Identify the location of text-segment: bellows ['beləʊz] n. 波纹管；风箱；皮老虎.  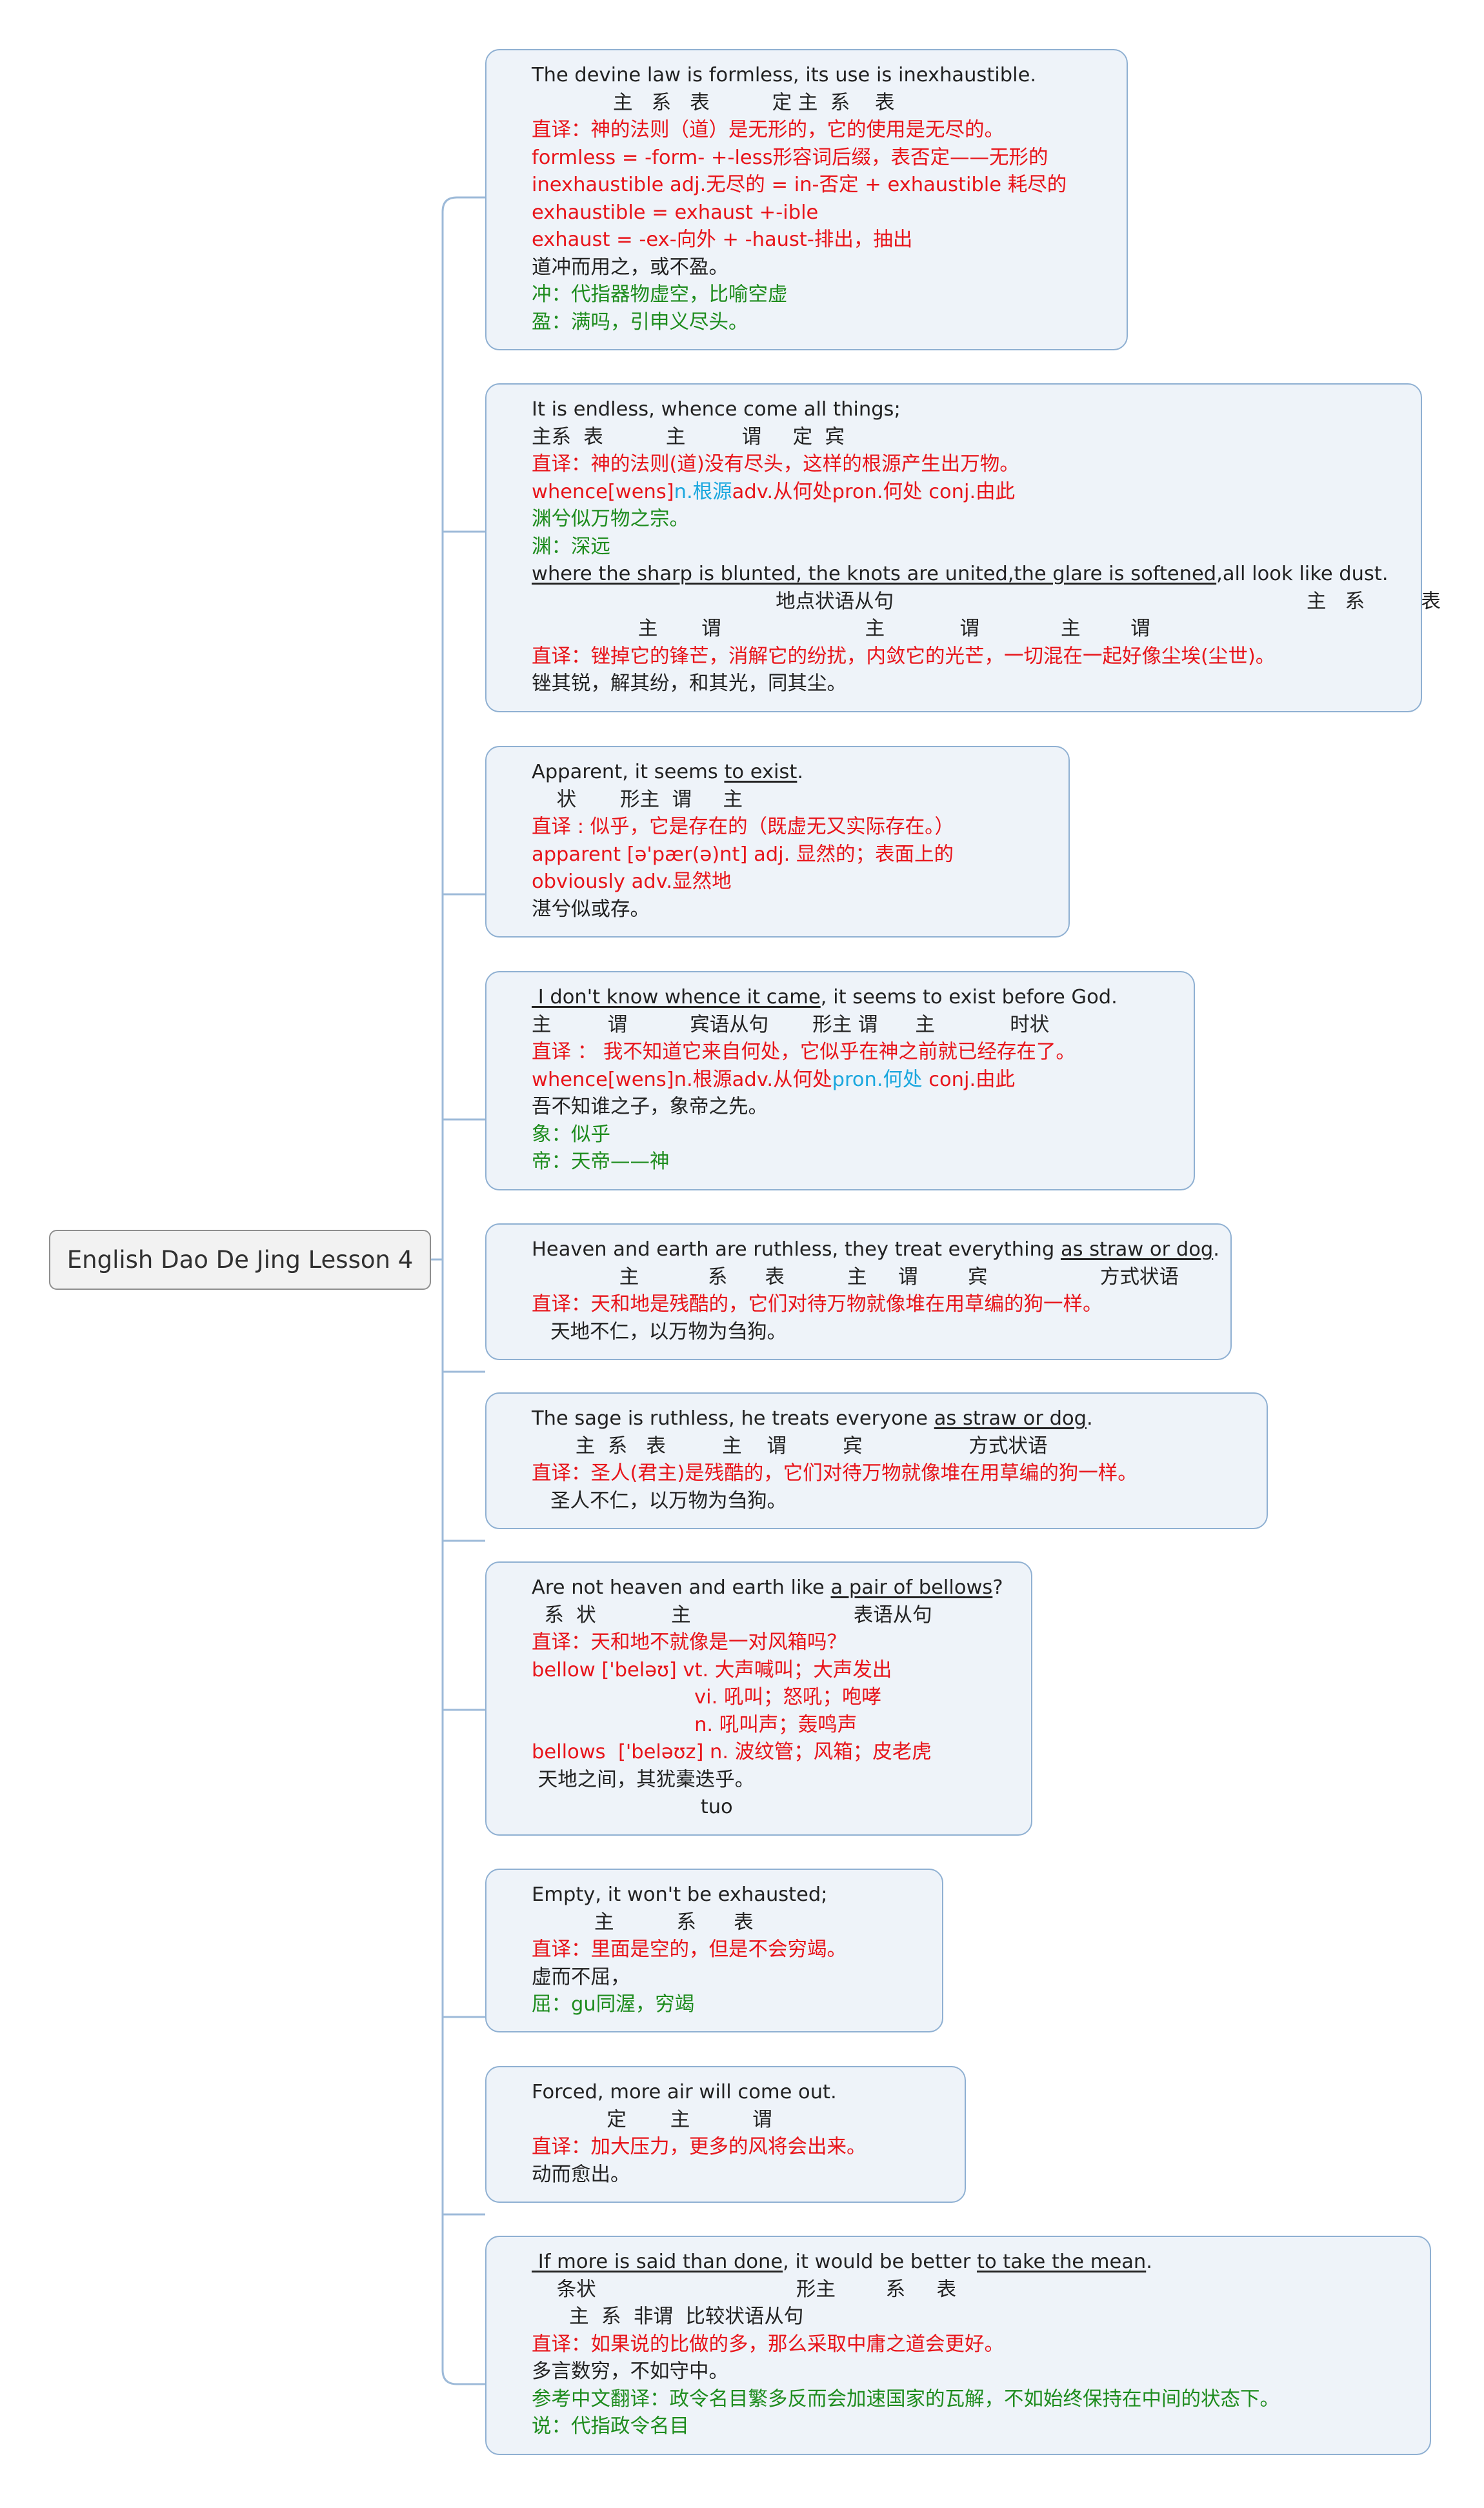
(732, 1752).